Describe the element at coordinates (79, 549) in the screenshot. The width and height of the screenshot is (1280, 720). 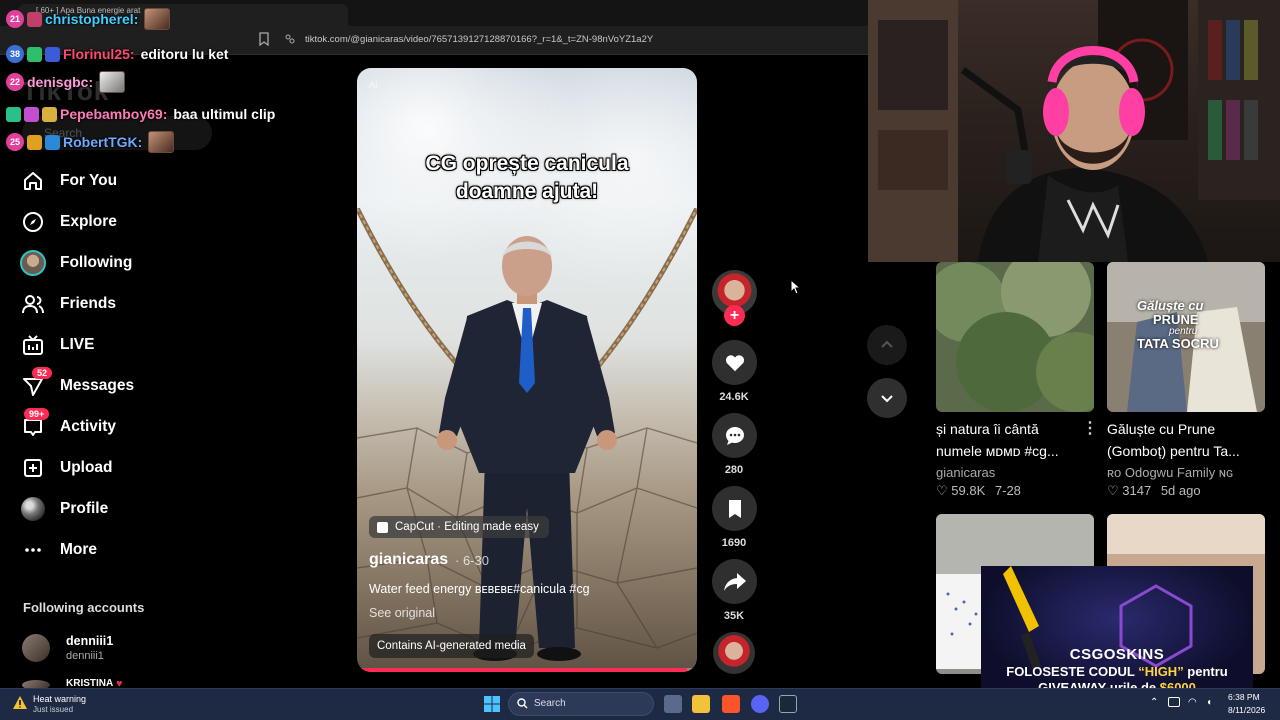
I see `nav-label: More` at that location.